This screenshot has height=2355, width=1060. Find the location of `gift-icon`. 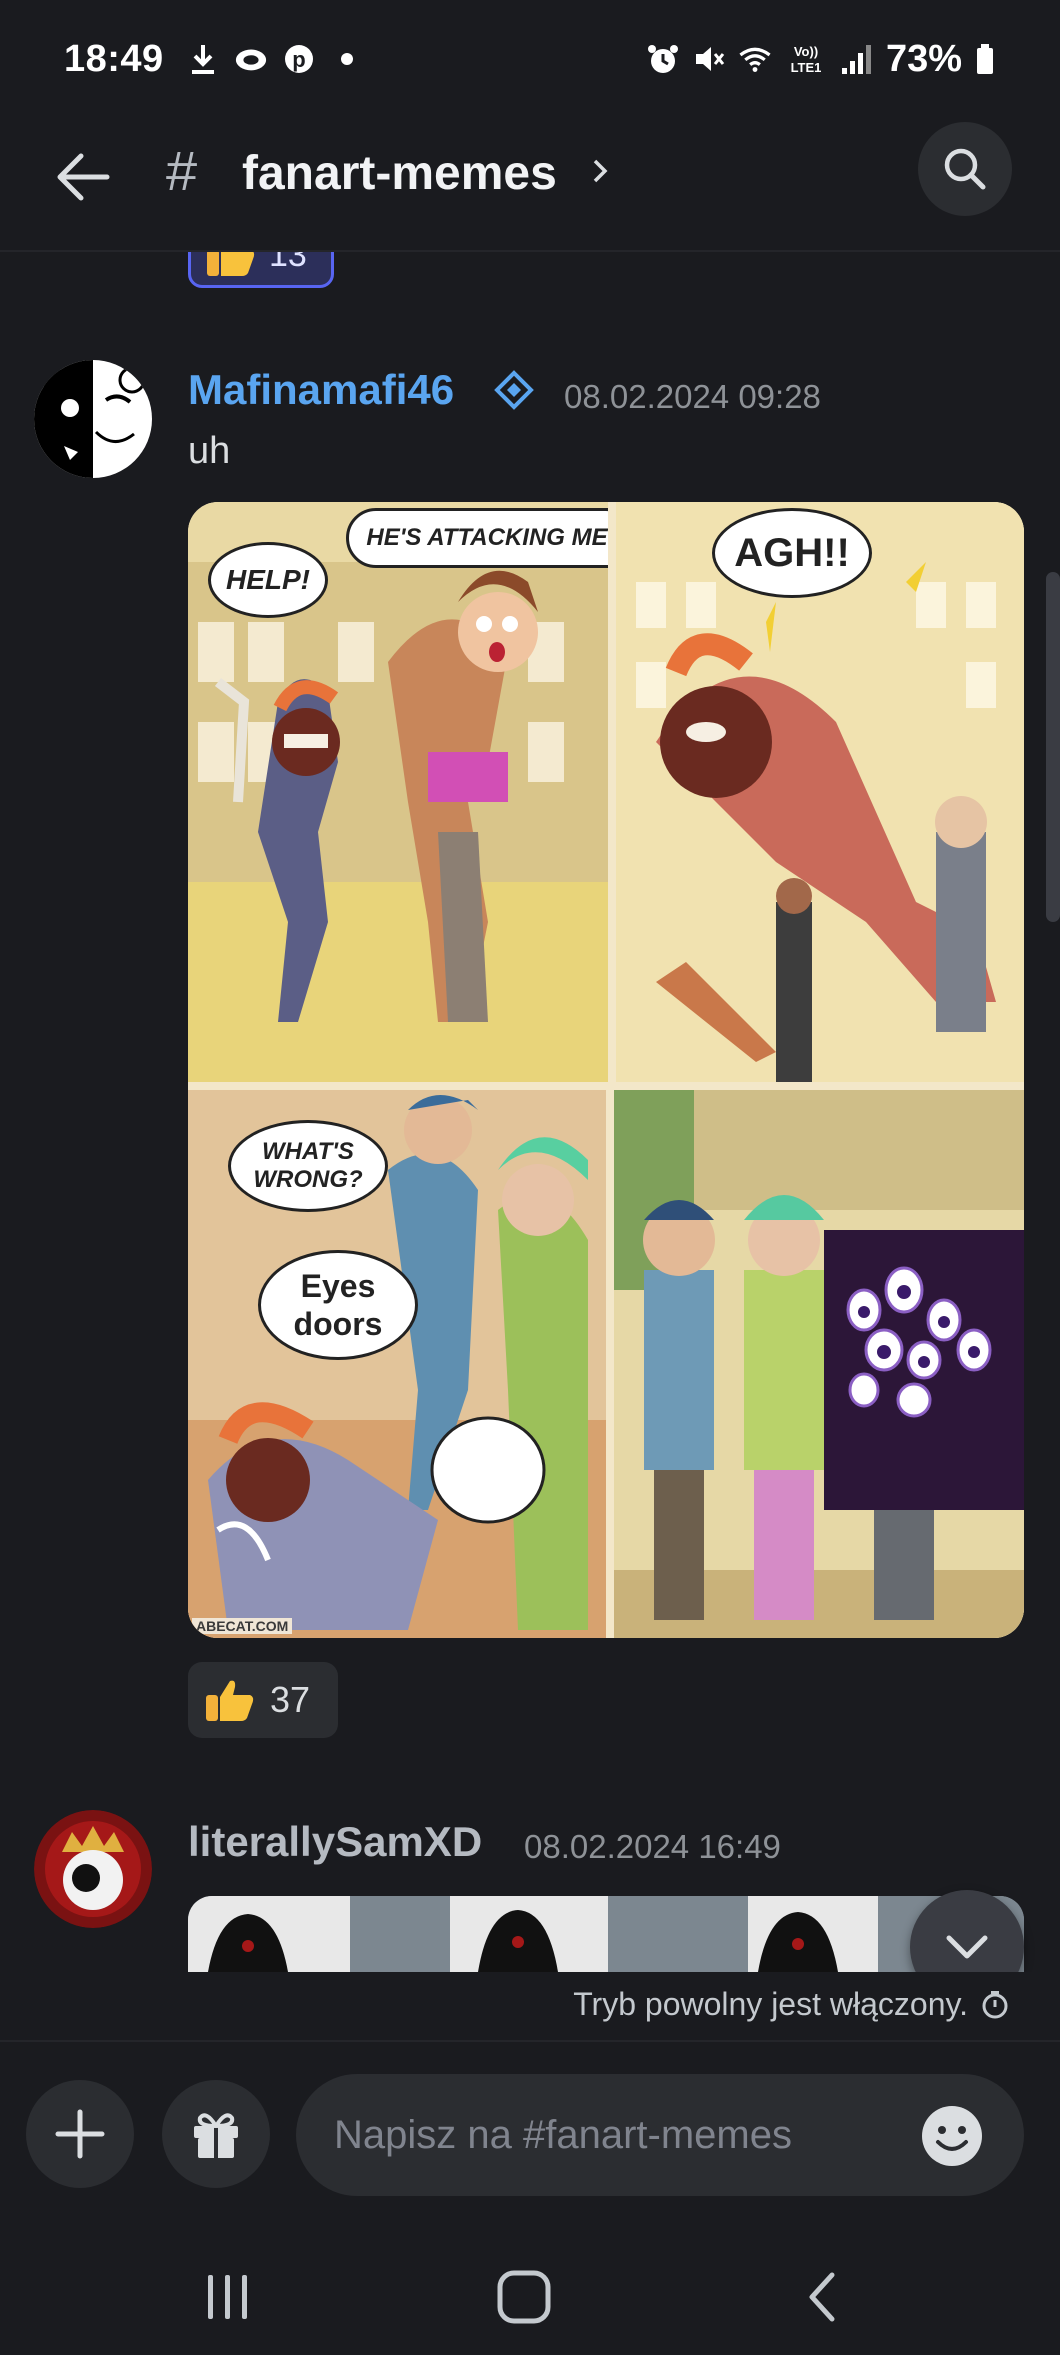

gift-icon is located at coordinates (216, 2135).